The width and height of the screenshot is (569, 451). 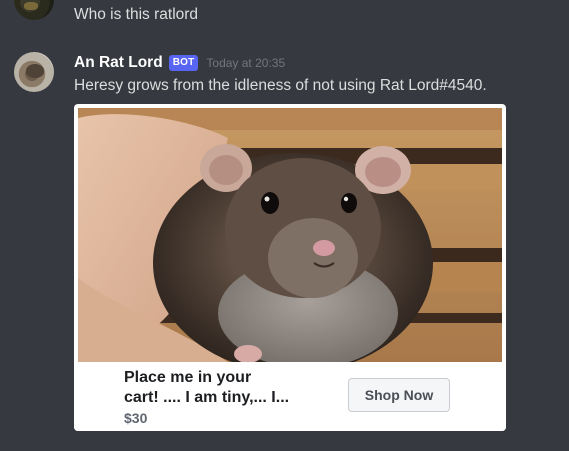 What do you see at coordinates (34, 10) in the screenshot?
I see `previous-user-avatar` at bounding box center [34, 10].